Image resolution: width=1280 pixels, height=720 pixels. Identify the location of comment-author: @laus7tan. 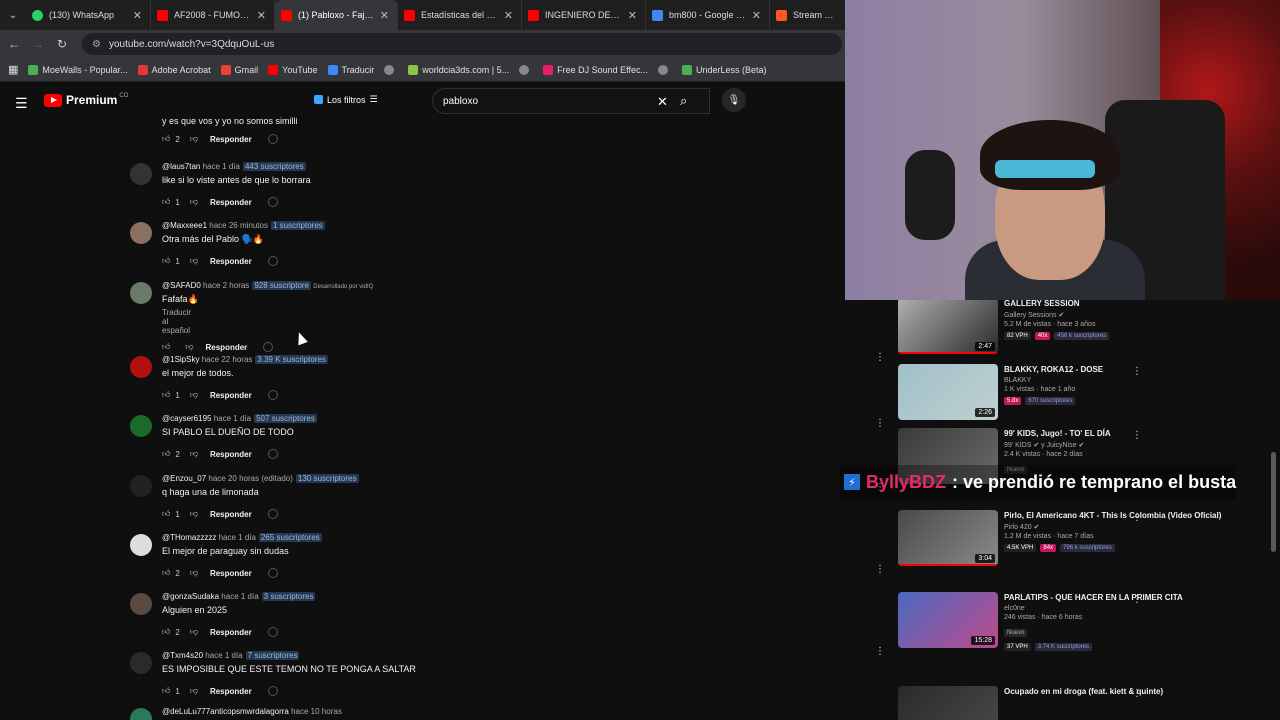
(181, 166).